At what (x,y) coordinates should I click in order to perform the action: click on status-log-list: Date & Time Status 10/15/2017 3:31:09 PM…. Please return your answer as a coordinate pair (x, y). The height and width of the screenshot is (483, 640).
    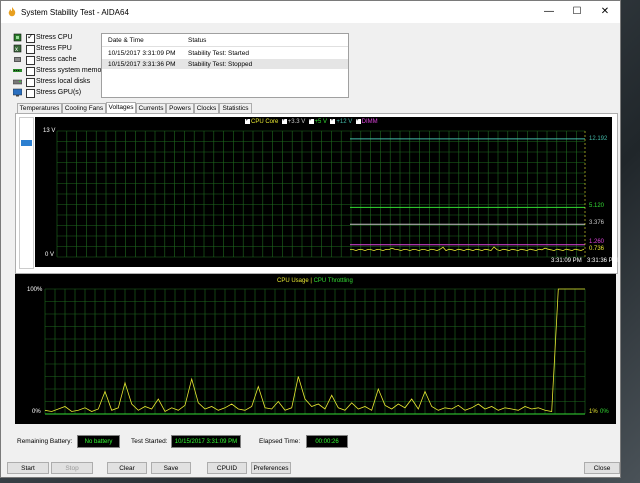
    Looking at the image, I should click on (225, 65).